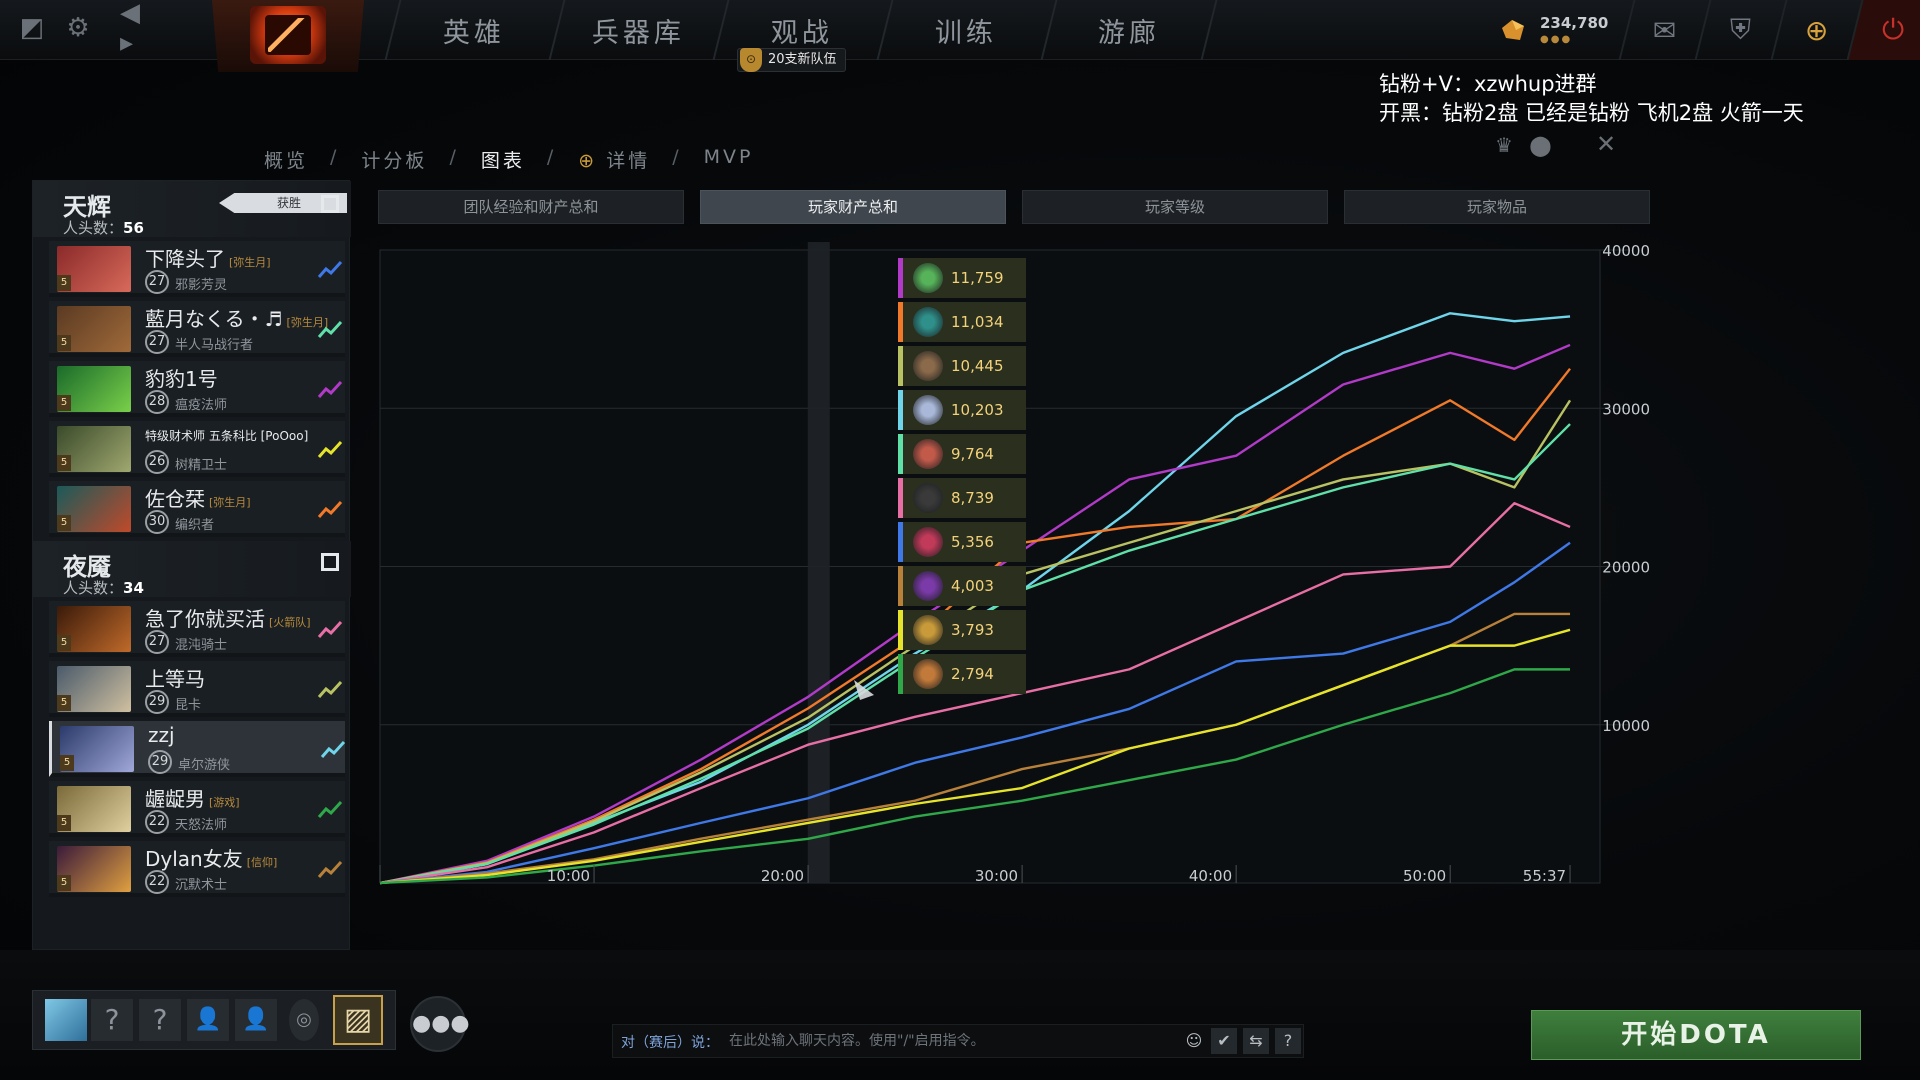  I want to click on guild-tag: [游戏], so click(224, 802).